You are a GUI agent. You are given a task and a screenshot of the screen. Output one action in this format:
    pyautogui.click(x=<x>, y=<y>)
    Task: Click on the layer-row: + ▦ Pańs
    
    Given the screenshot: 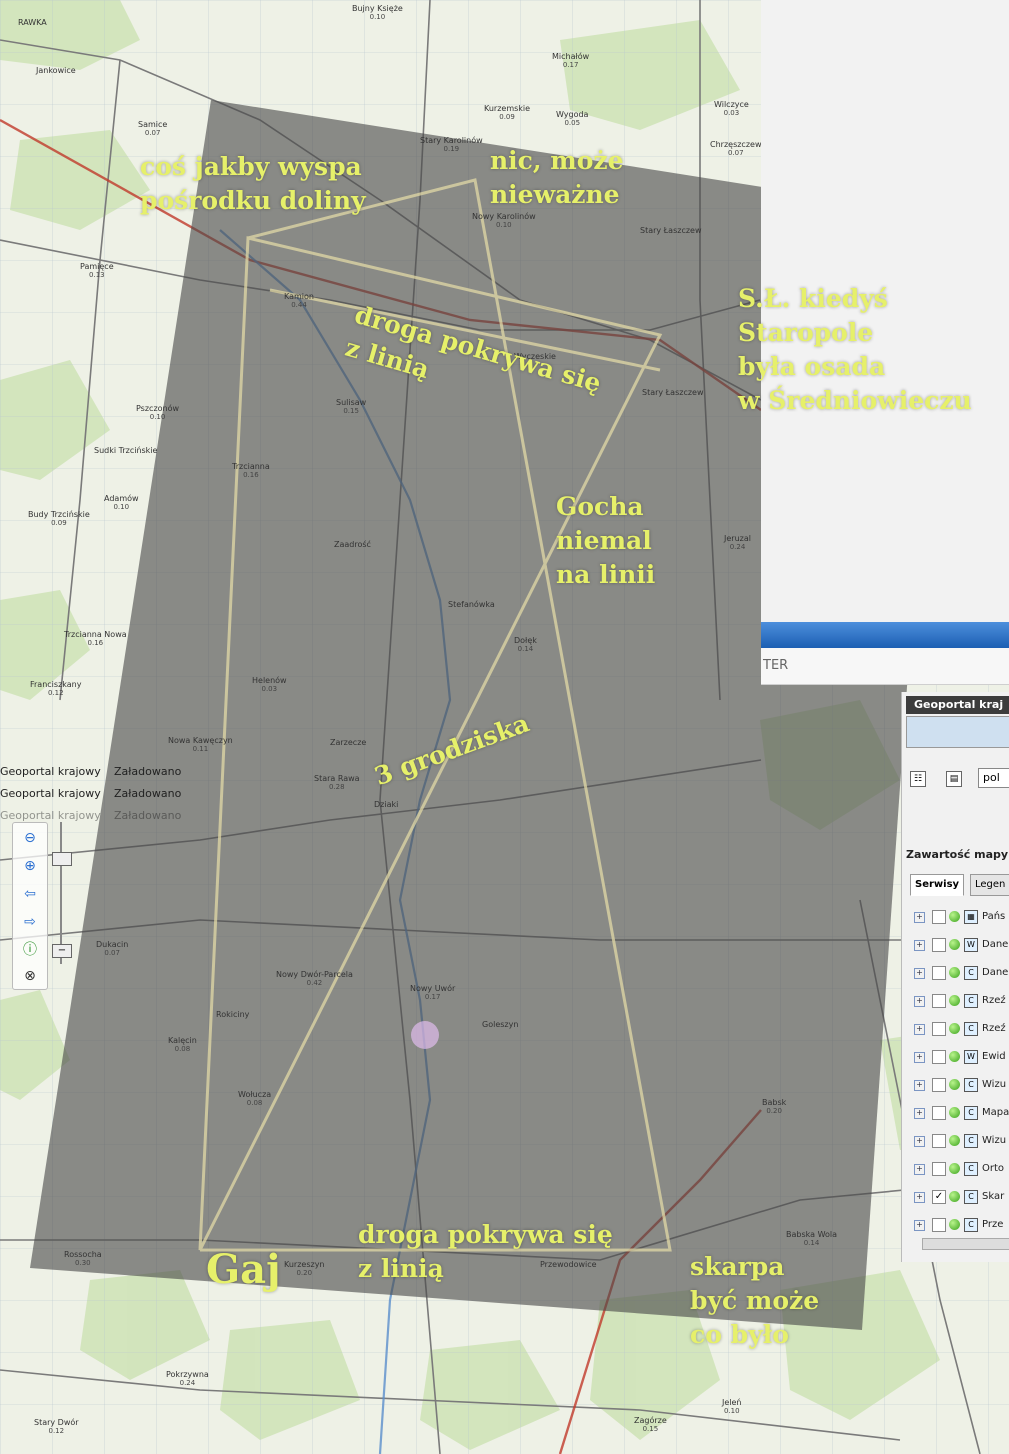 What is the action you would take?
    pyautogui.click(x=961, y=917)
    